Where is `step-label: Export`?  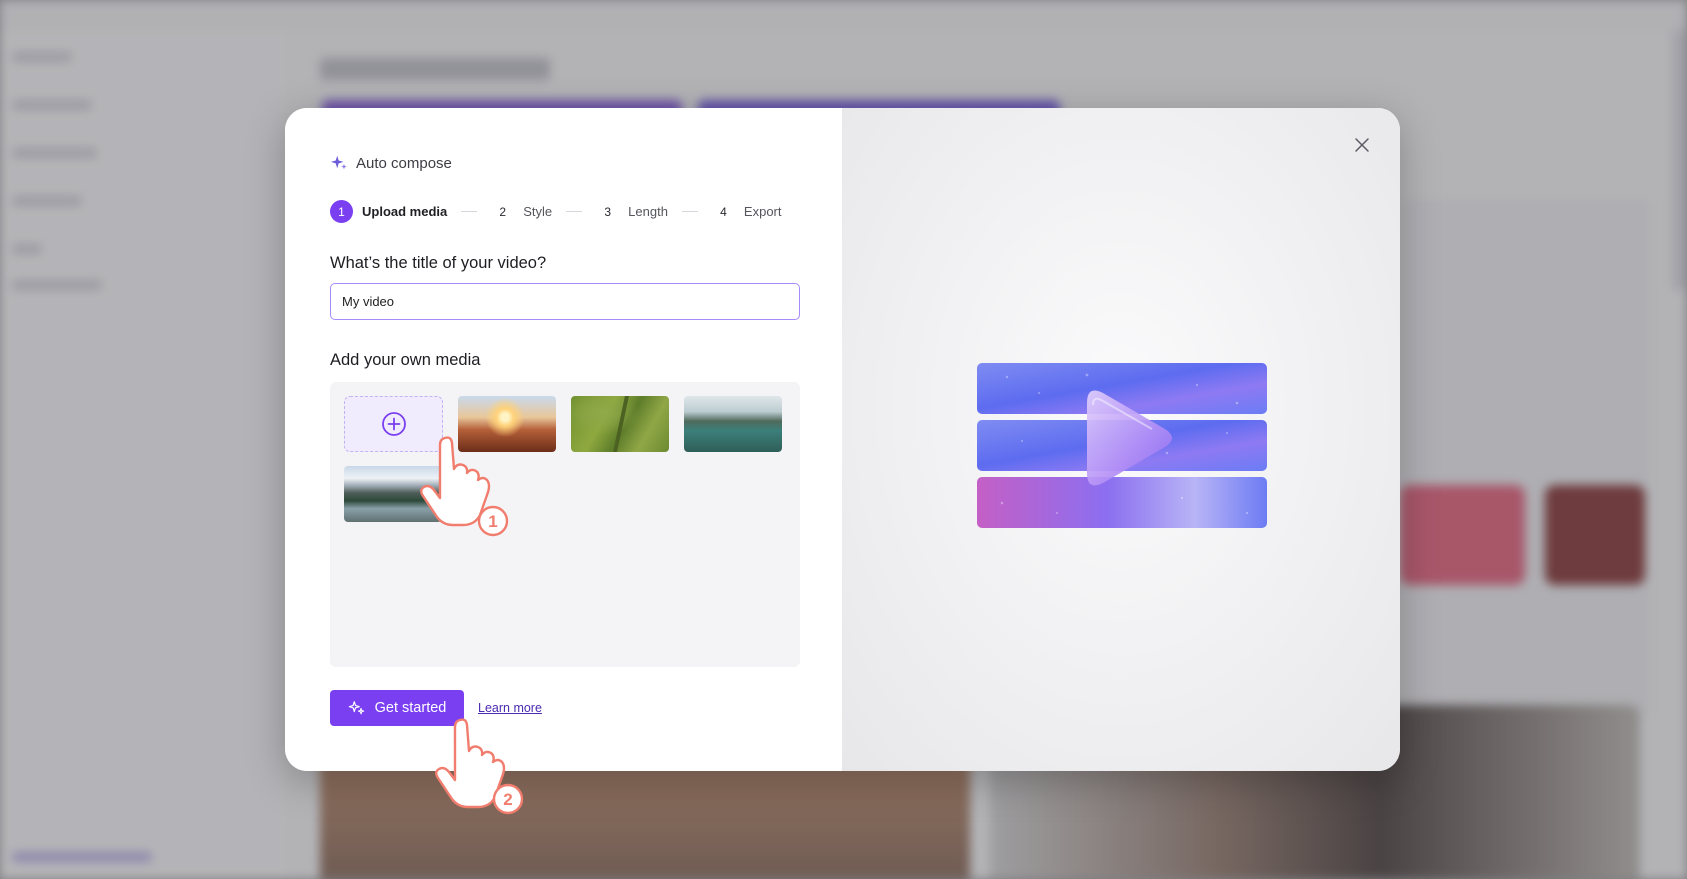
step-label: Export is located at coordinates (762, 211).